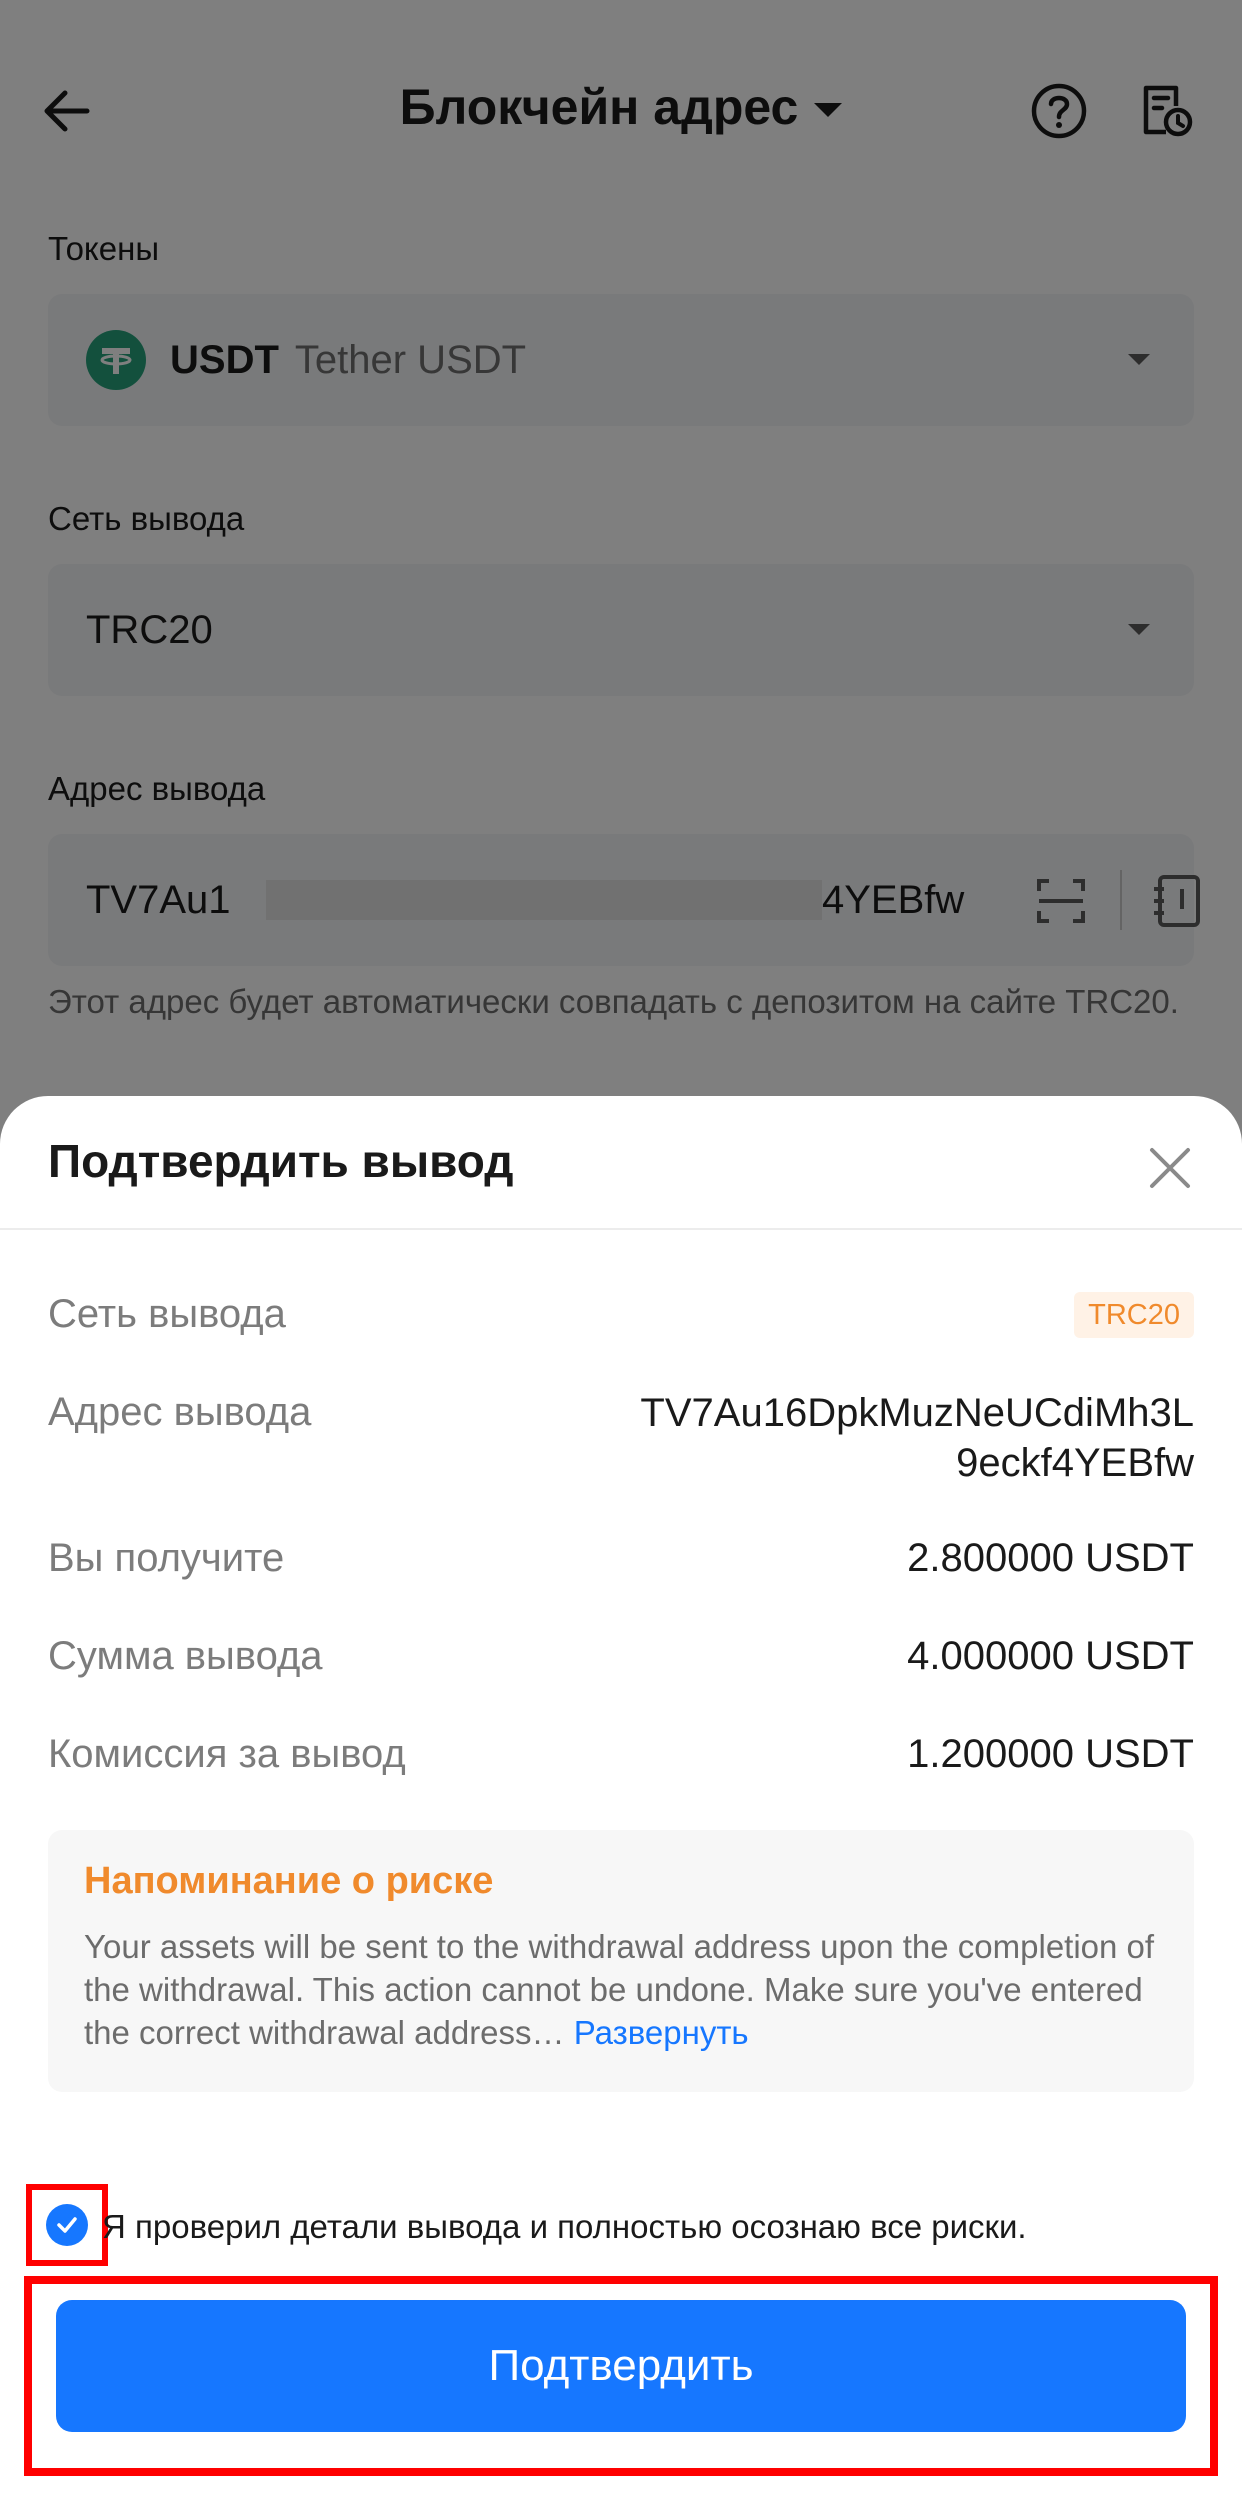 The height and width of the screenshot is (2509, 1242). I want to click on receive-row-label: Вы получите, so click(166, 1558).